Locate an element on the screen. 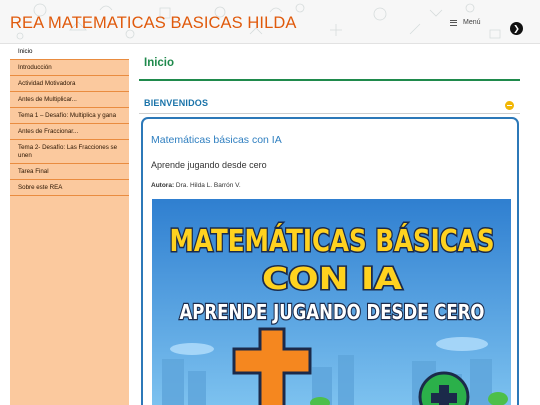  arrow-right-icon: ❯ is located at coordinates (516, 28).